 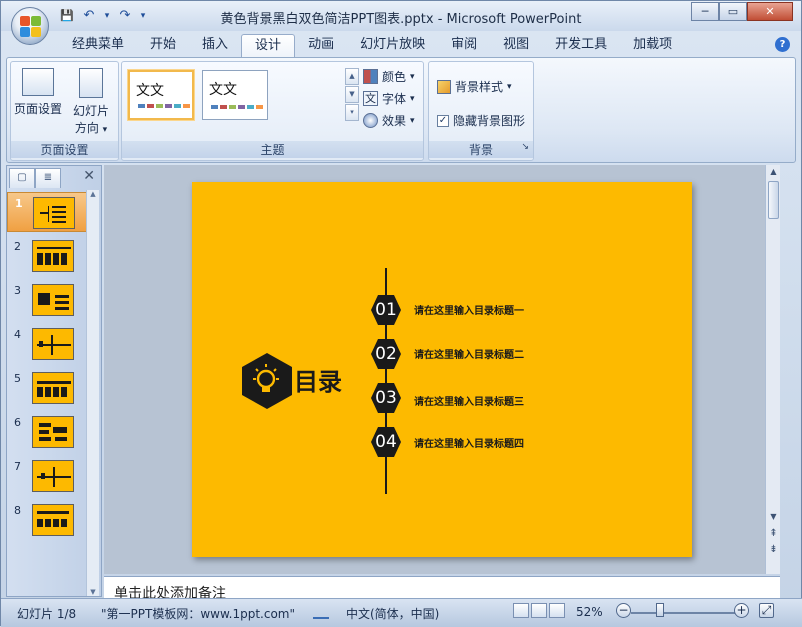 I want to click on page-setup-button: 页面设置, so click(x=38, y=92).